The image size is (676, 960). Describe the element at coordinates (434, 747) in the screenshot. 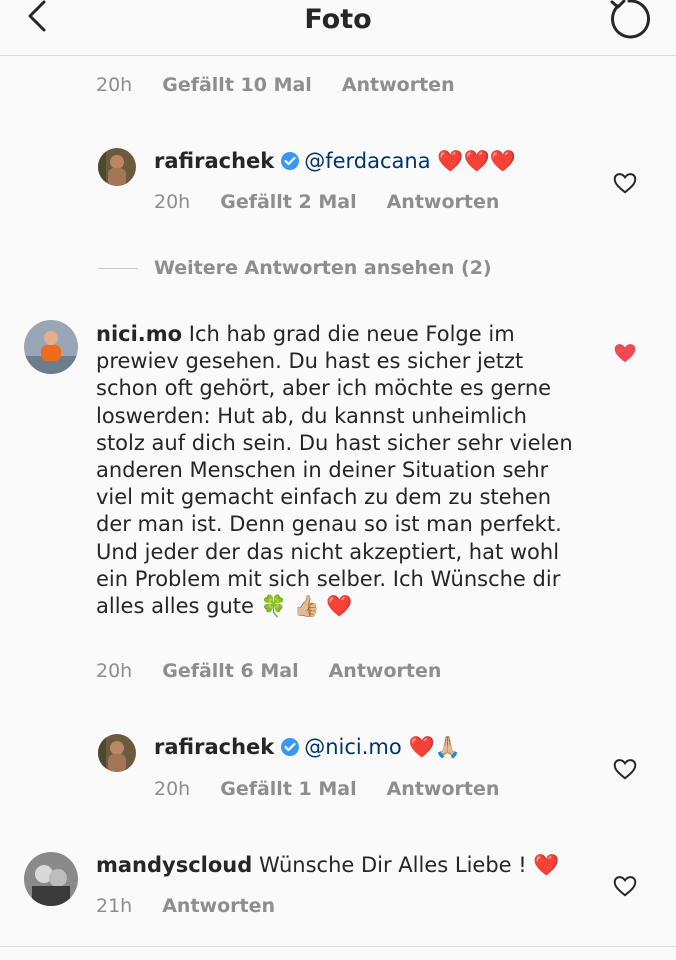

I see `emoji-text: ❤️🙏🏼` at that location.